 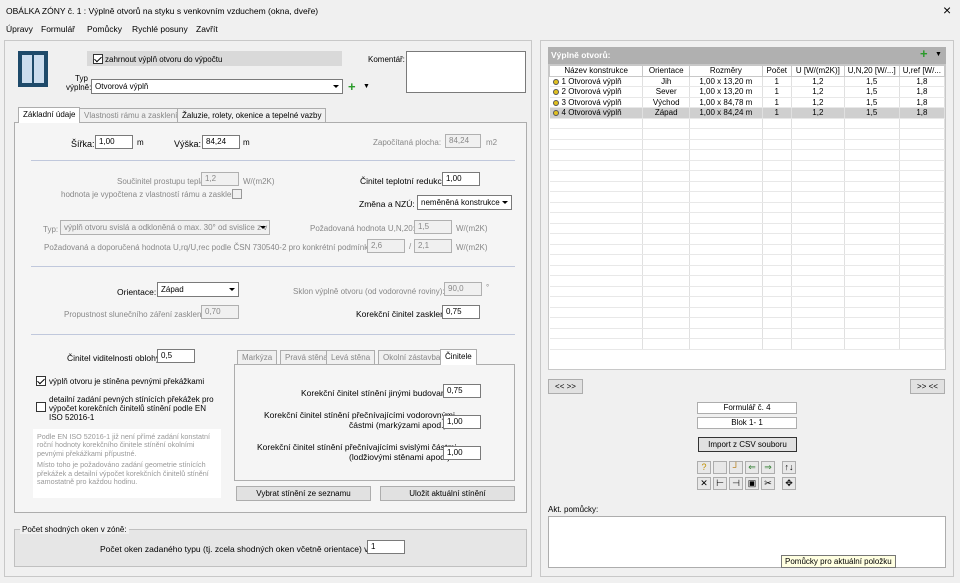 I want to click on rec-unit: W/(m2K), so click(x=472, y=247).